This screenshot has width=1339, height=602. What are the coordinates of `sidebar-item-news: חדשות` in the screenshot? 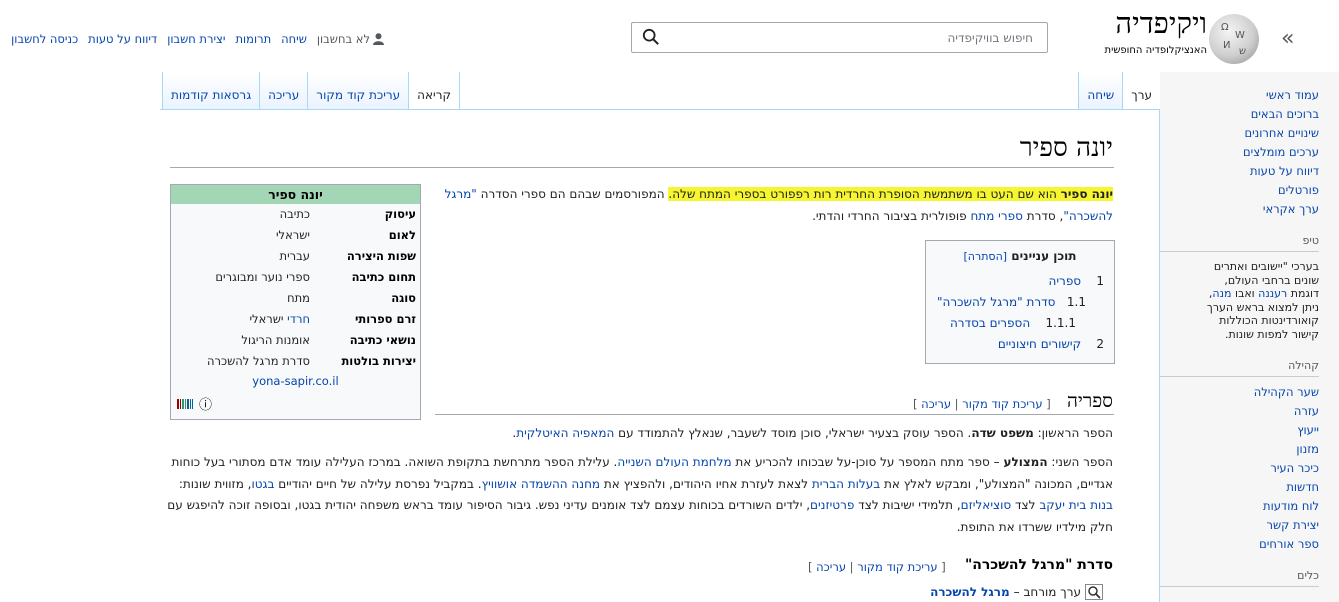 It's located at (1239, 487).